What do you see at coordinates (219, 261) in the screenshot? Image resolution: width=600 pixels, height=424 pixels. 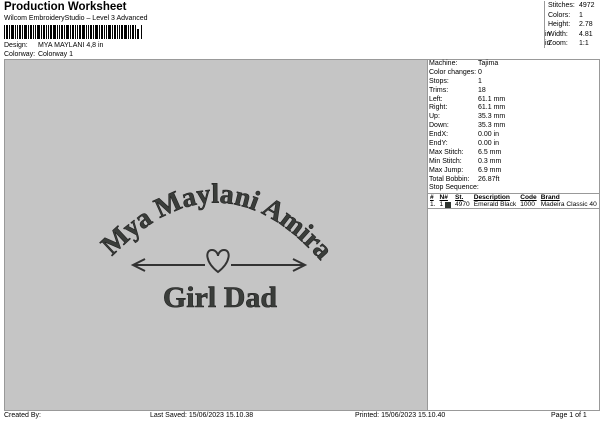 I see `arrow-heart-icon` at bounding box center [219, 261].